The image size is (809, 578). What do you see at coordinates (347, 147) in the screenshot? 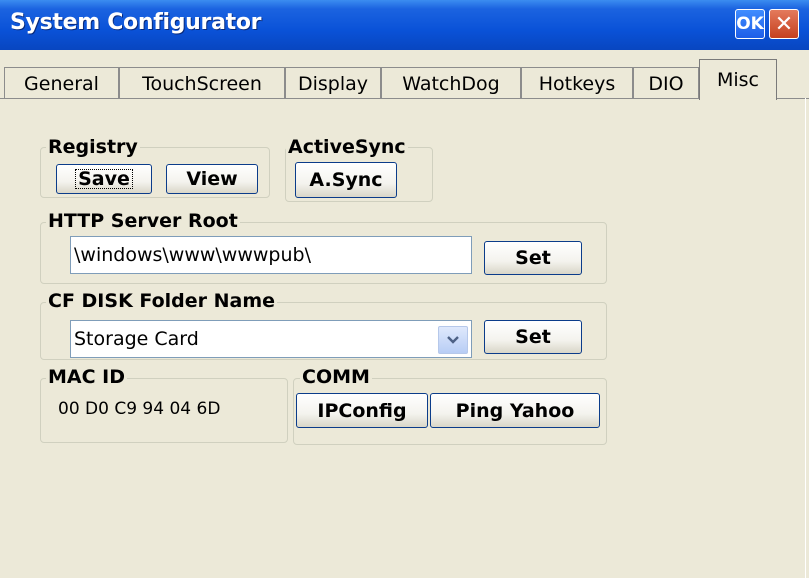
I see `activesync-label: ActiveSync` at bounding box center [347, 147].